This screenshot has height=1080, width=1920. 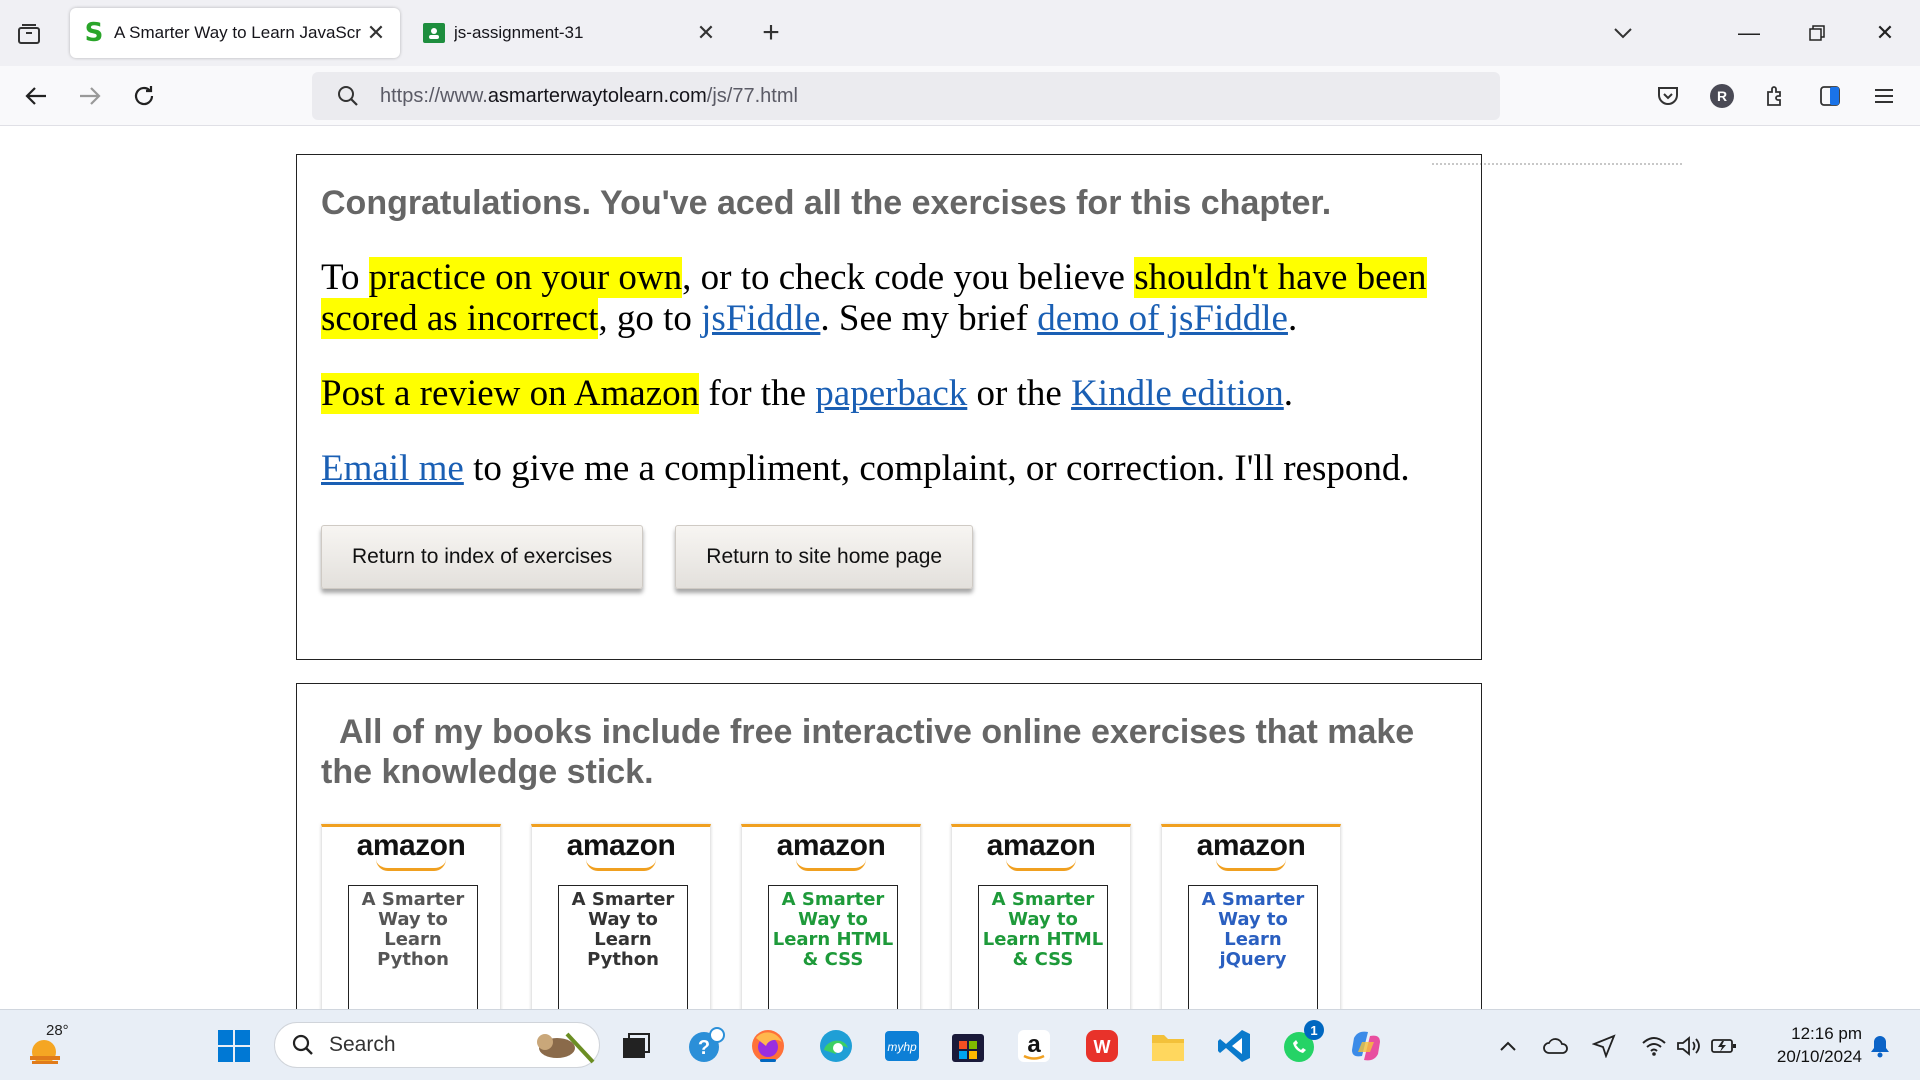 What do you see at coordinates (768, 1046) in the screenshot?
I see `firefox-taskbar-button` at bounding box center [768, 1046].